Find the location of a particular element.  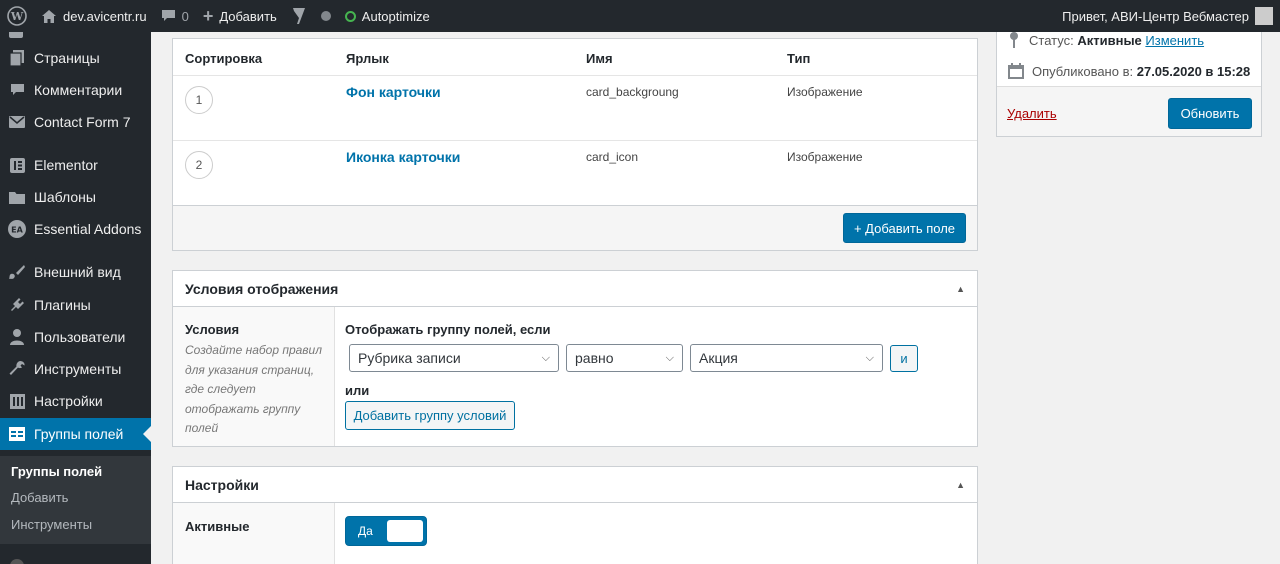

edit-status-link: Изменить is located at coordinates (1174, 40).